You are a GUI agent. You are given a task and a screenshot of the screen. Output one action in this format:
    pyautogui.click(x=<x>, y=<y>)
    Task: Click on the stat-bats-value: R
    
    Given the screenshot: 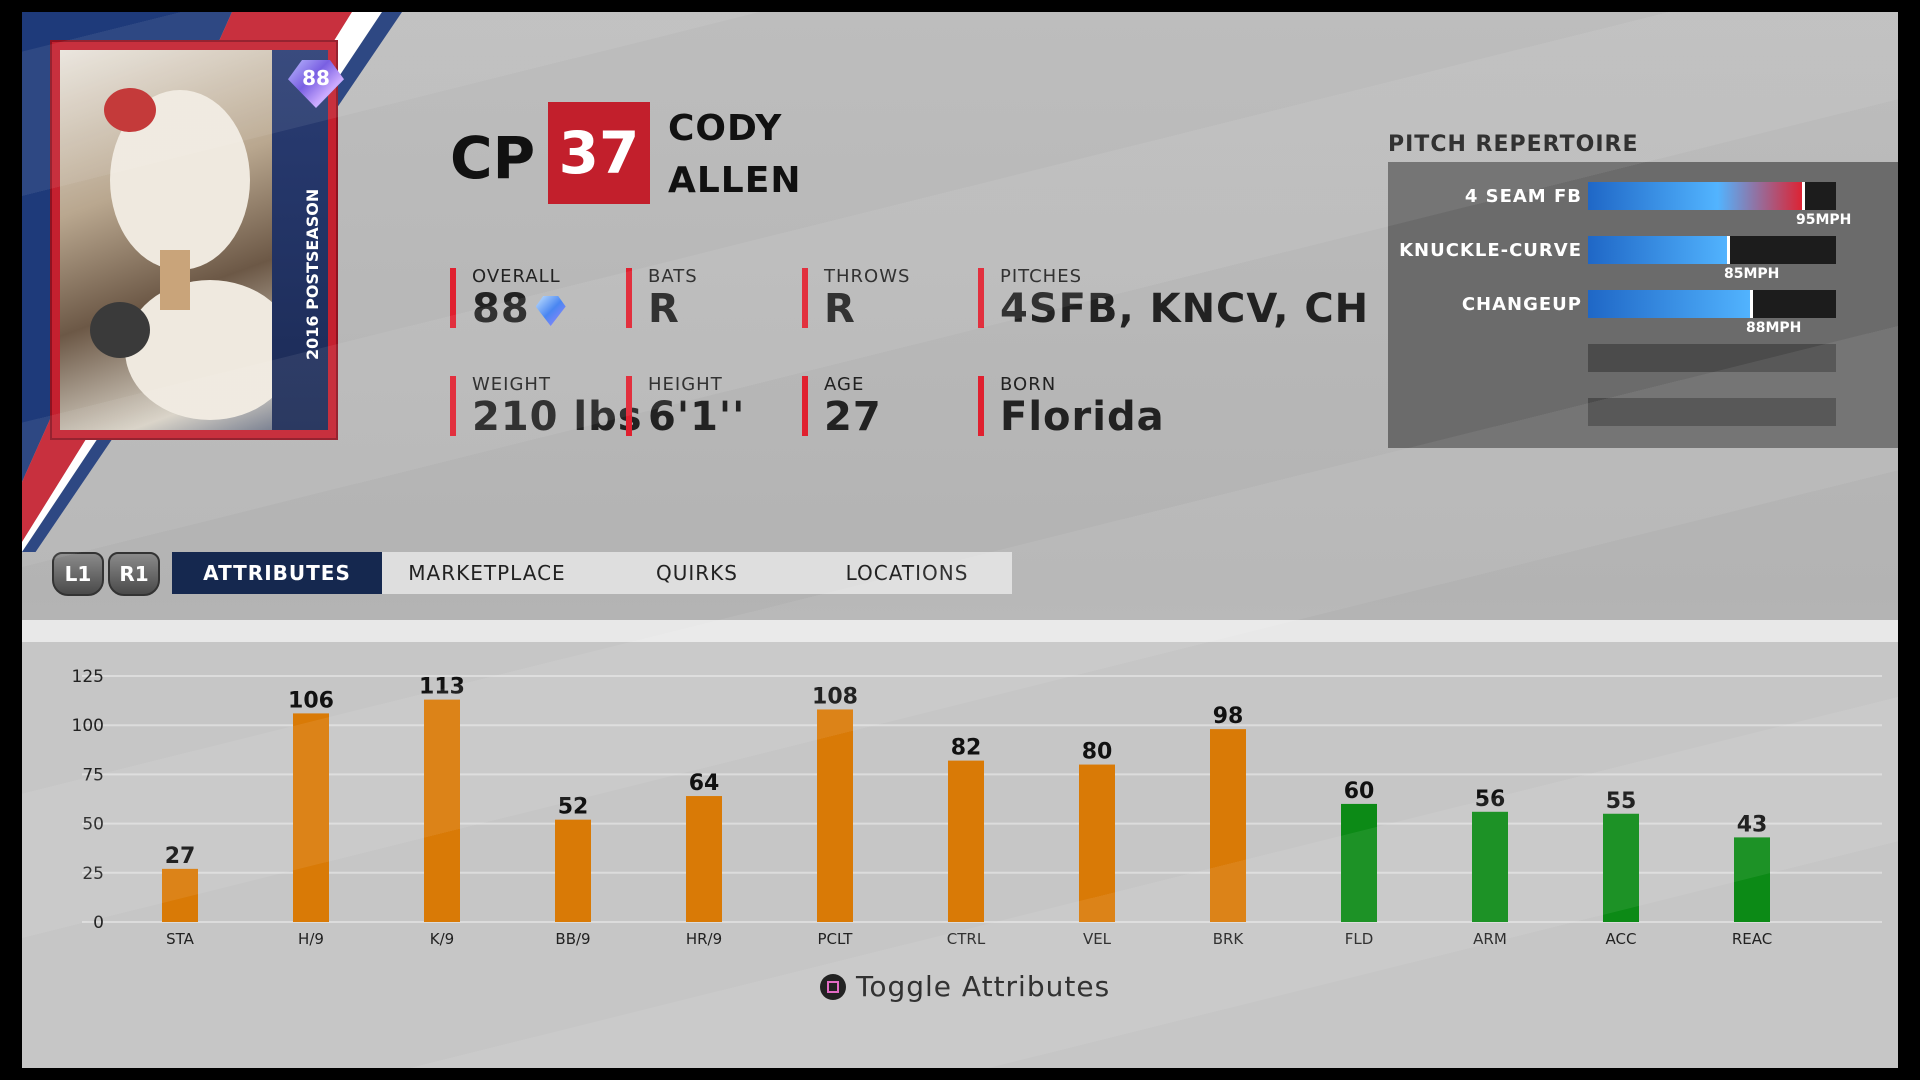 What is the action you would take?
    pyautogui.click(x=664, y=309)
    